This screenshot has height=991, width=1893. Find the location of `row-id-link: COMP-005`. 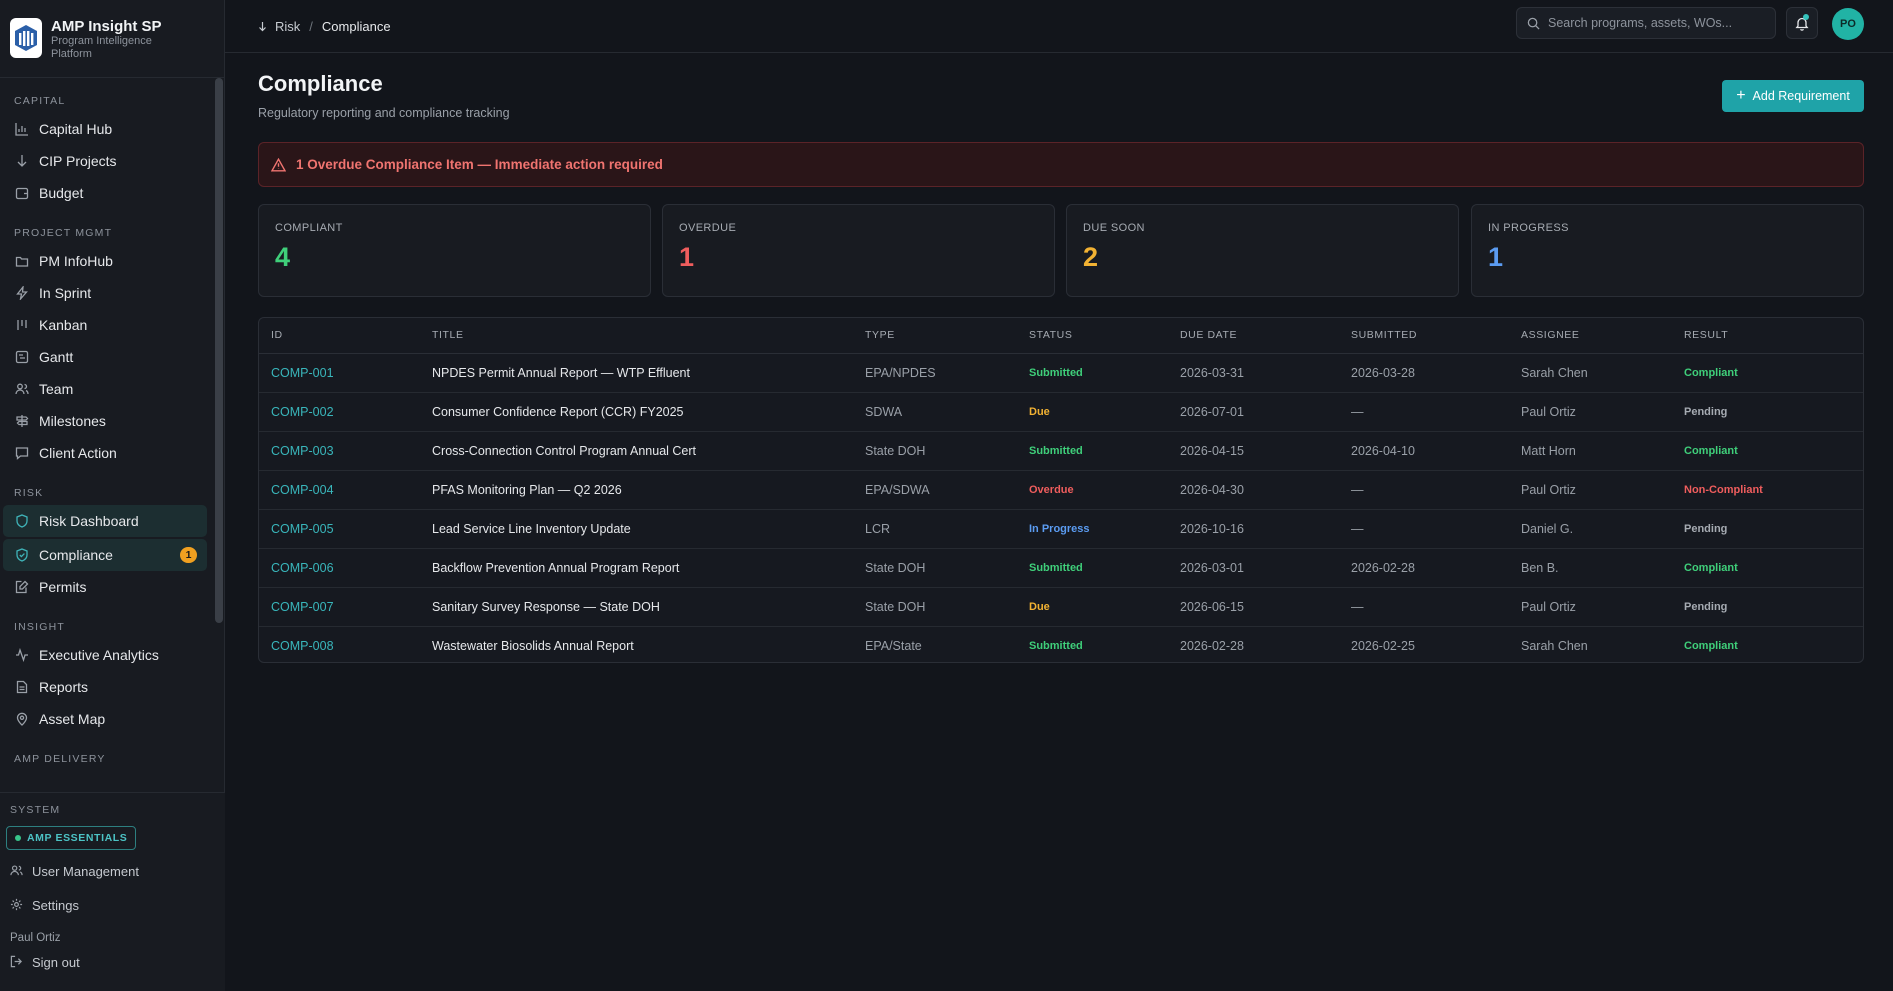

row-id-link: COMP-005 is located at coordinates (339, 529).